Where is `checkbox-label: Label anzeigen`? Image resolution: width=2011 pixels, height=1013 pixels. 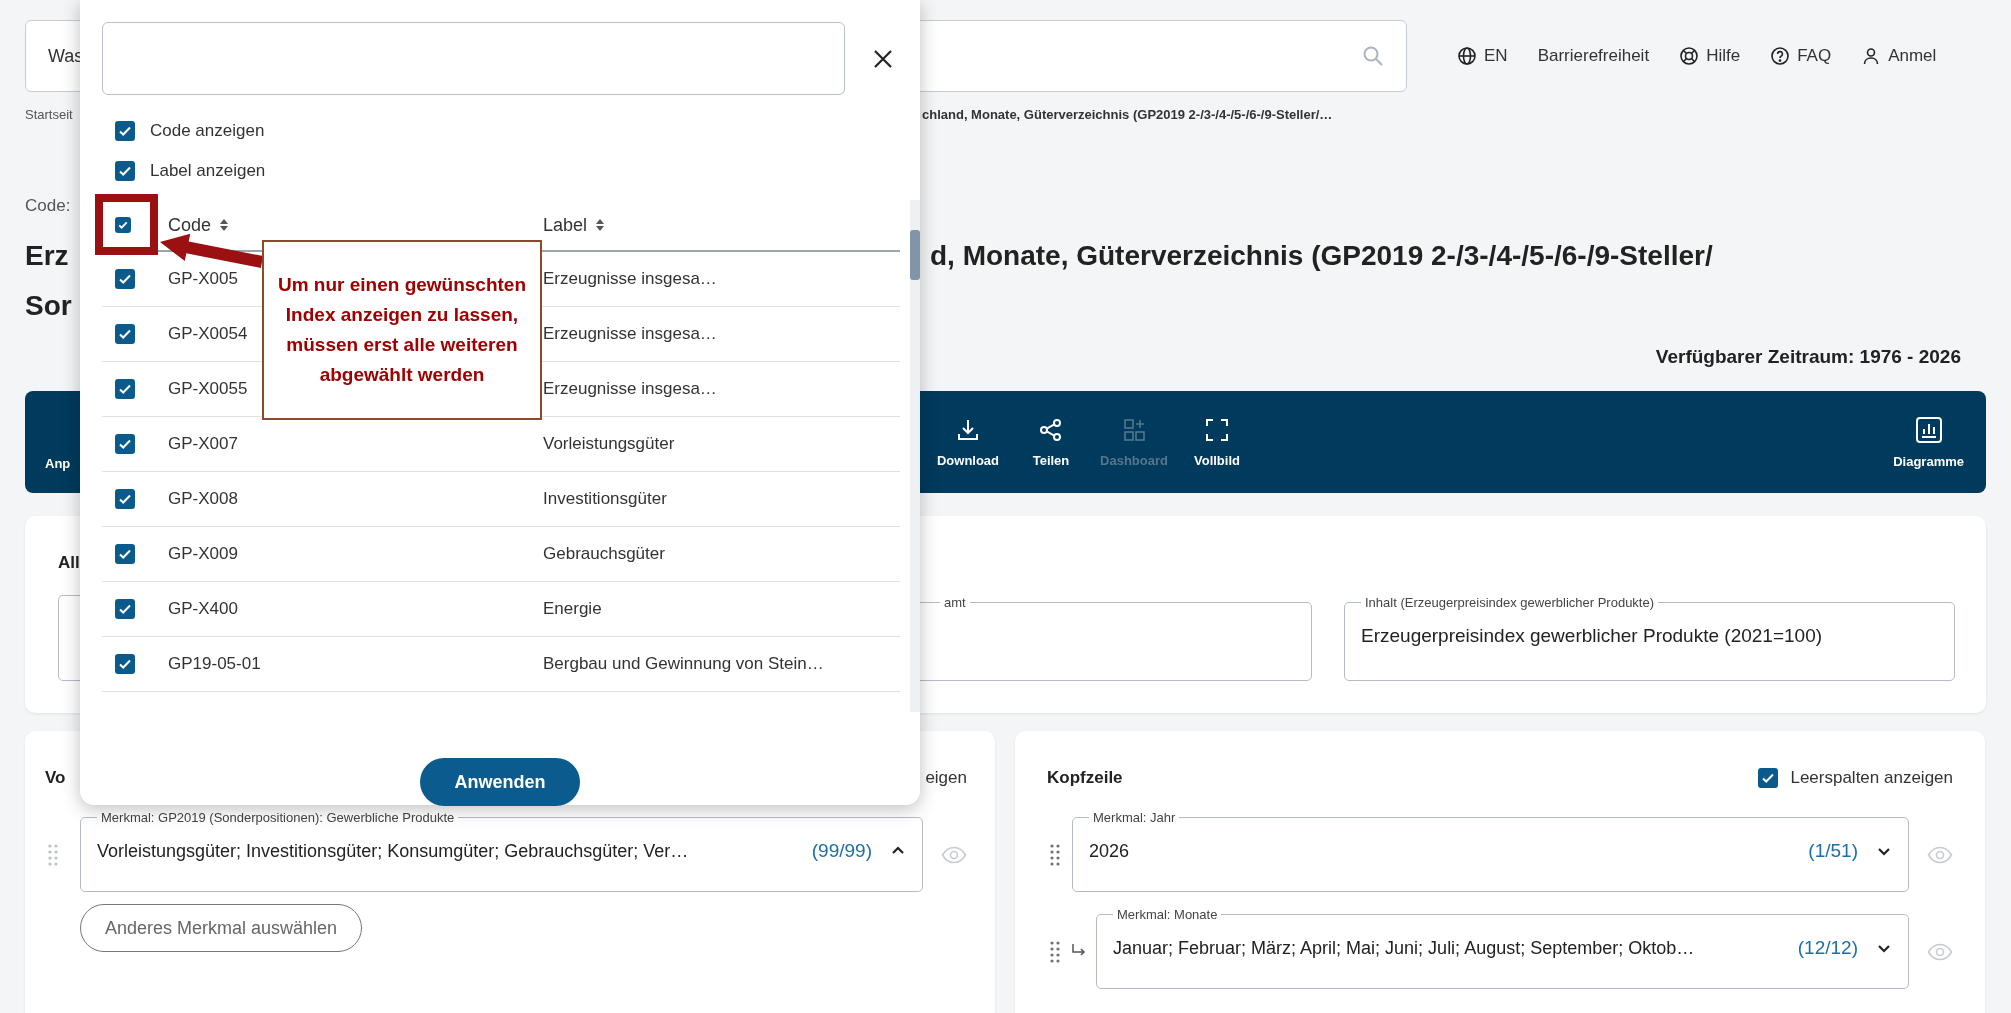
checkbox-label: Label anzeigen is located at coordinates (208, 171).